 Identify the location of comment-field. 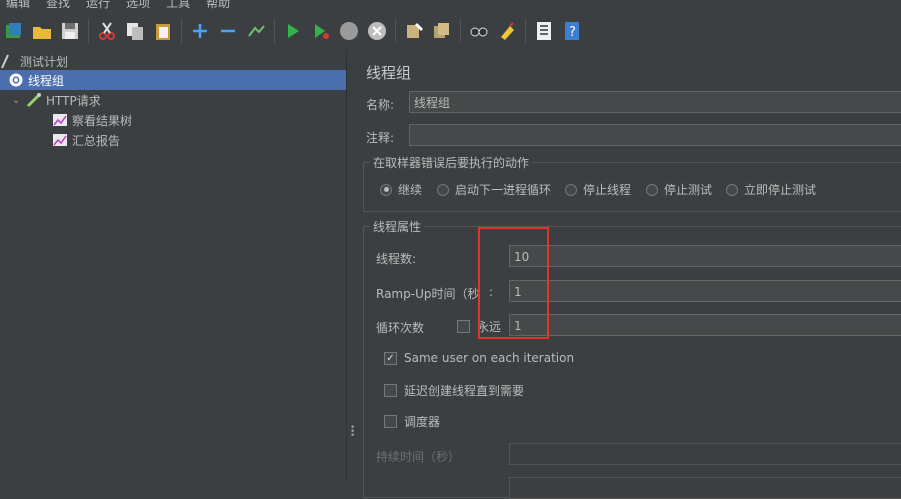
(655, 135).